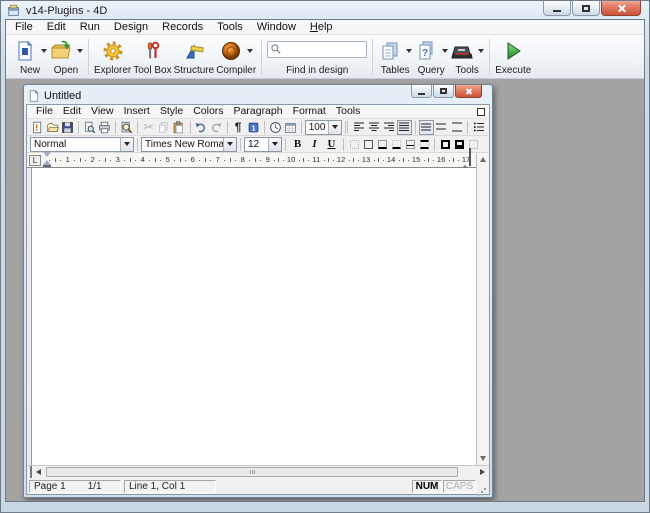  Describe the element at coordinates (44, 51) in the screenshot. I see `new-dropdown-caret` at that location.